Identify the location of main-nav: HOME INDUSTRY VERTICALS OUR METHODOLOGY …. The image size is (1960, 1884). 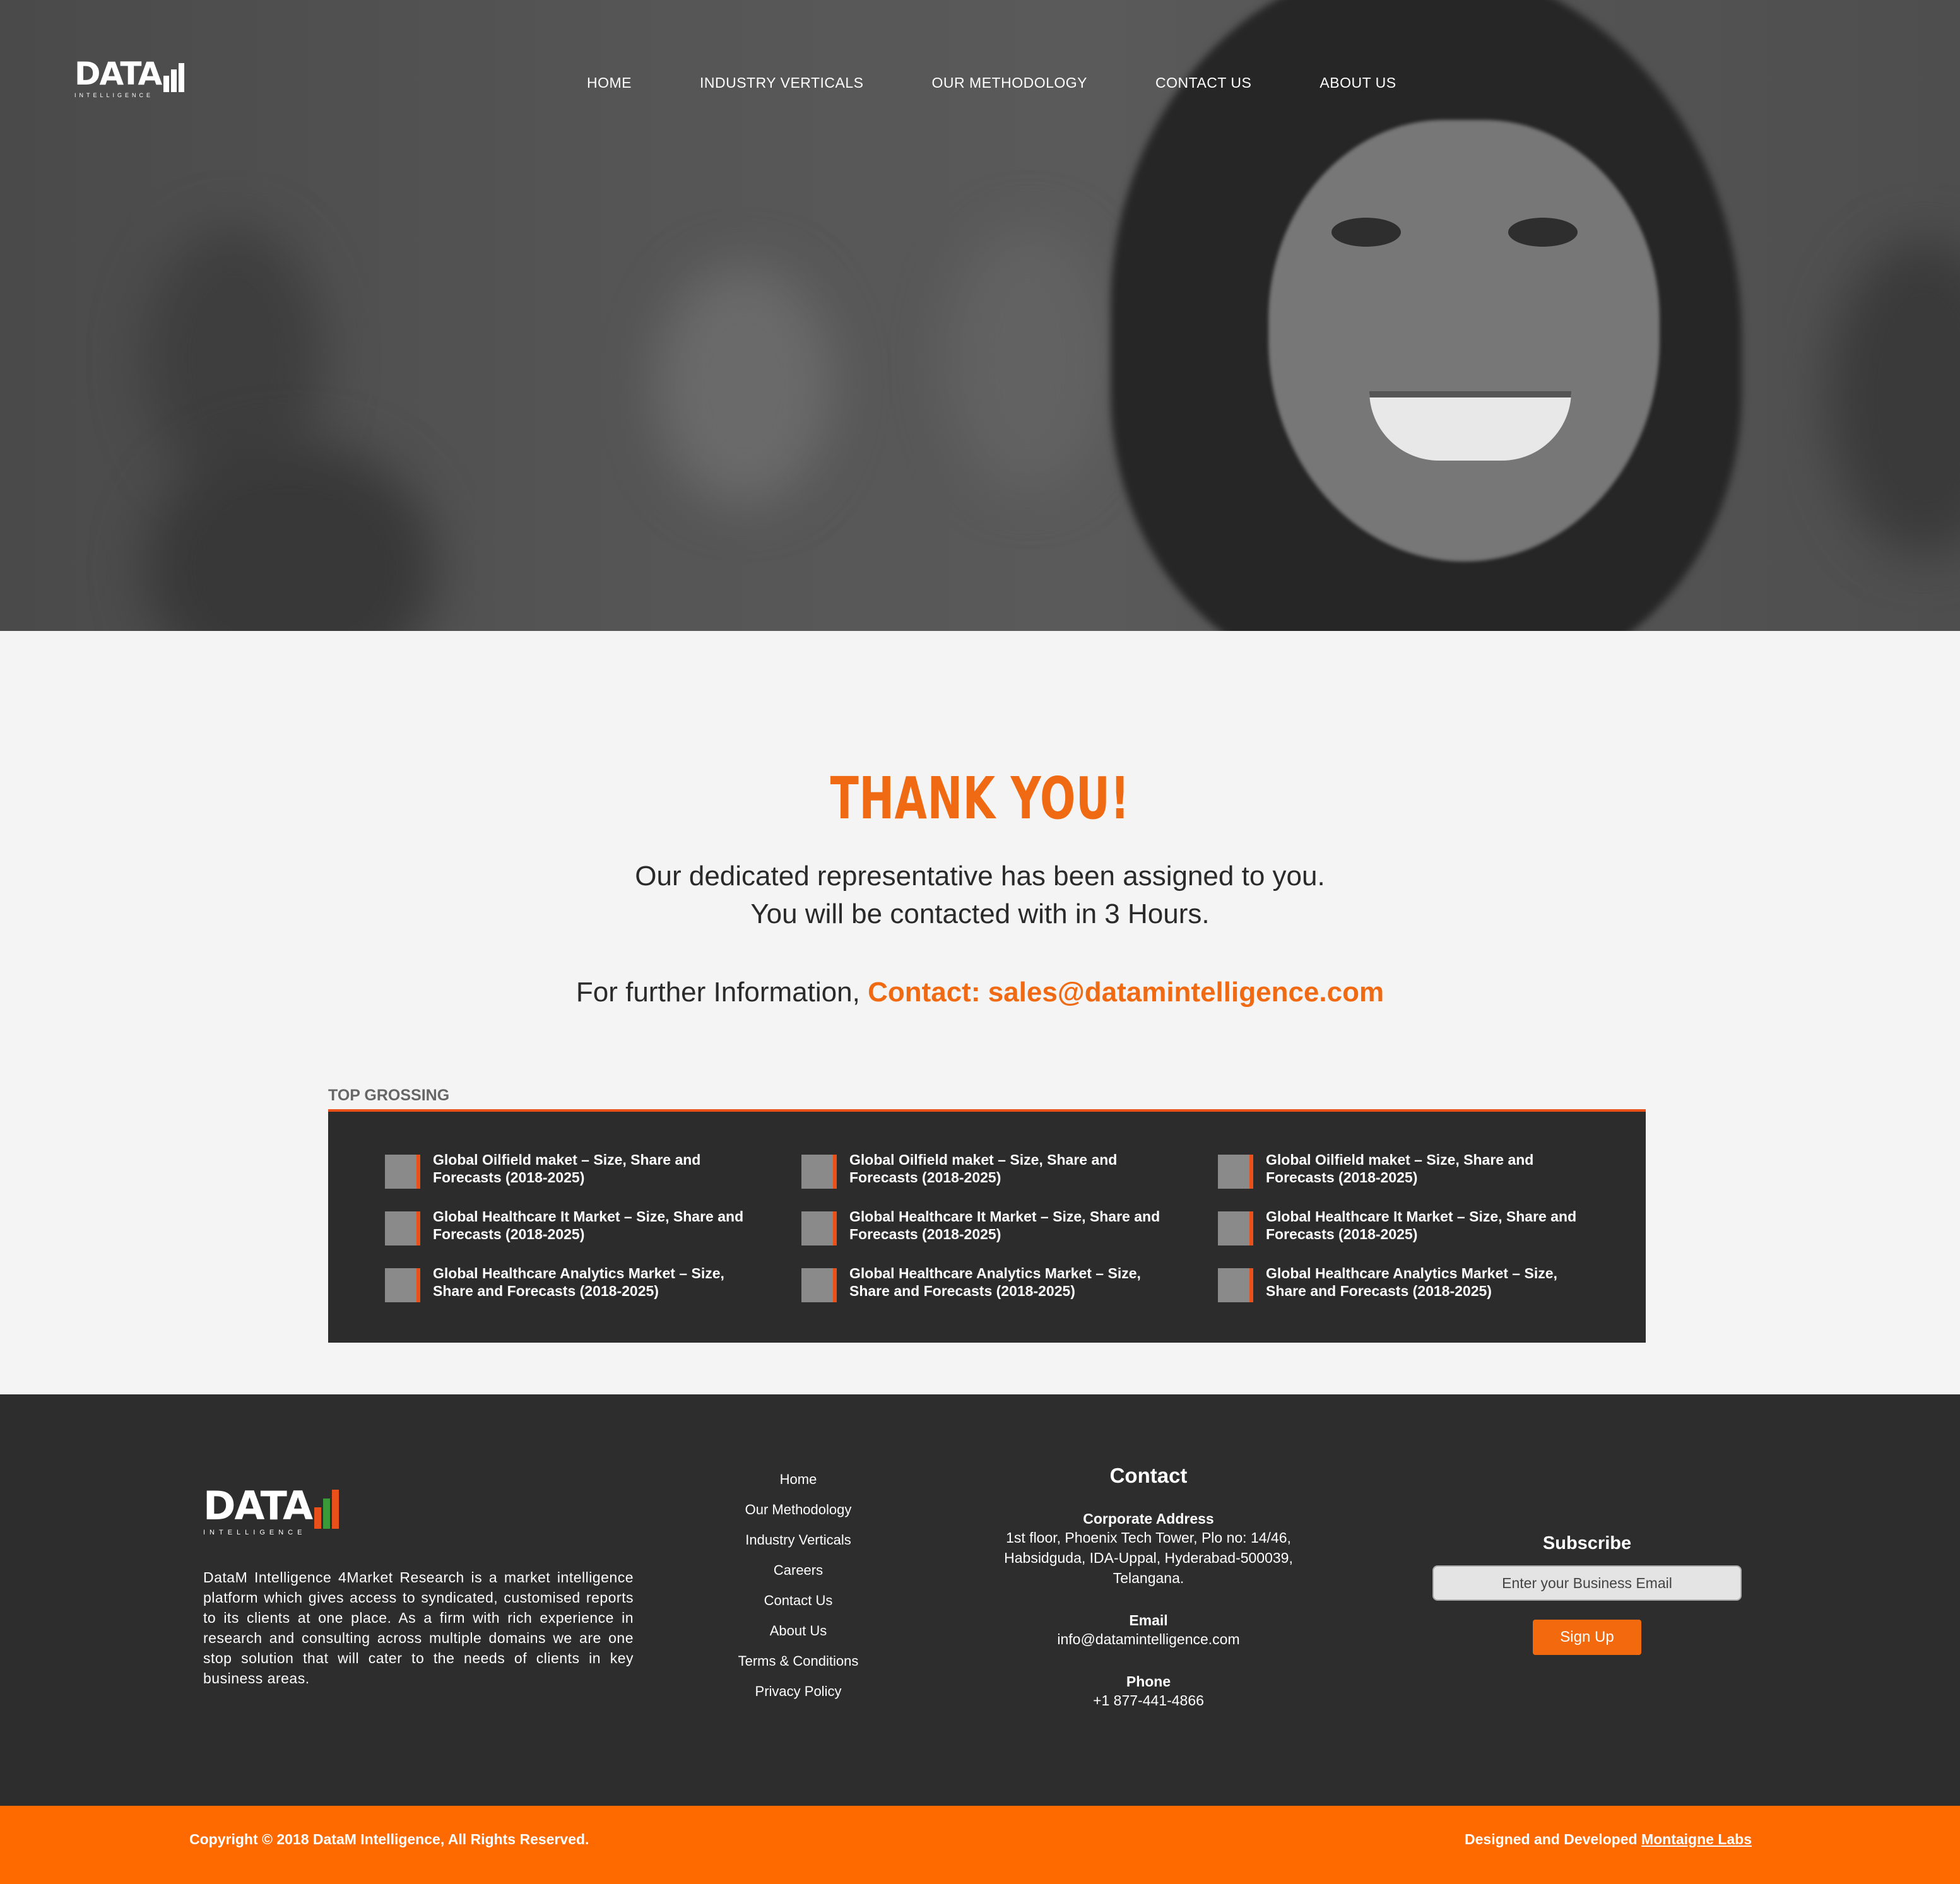
(1026, 83).